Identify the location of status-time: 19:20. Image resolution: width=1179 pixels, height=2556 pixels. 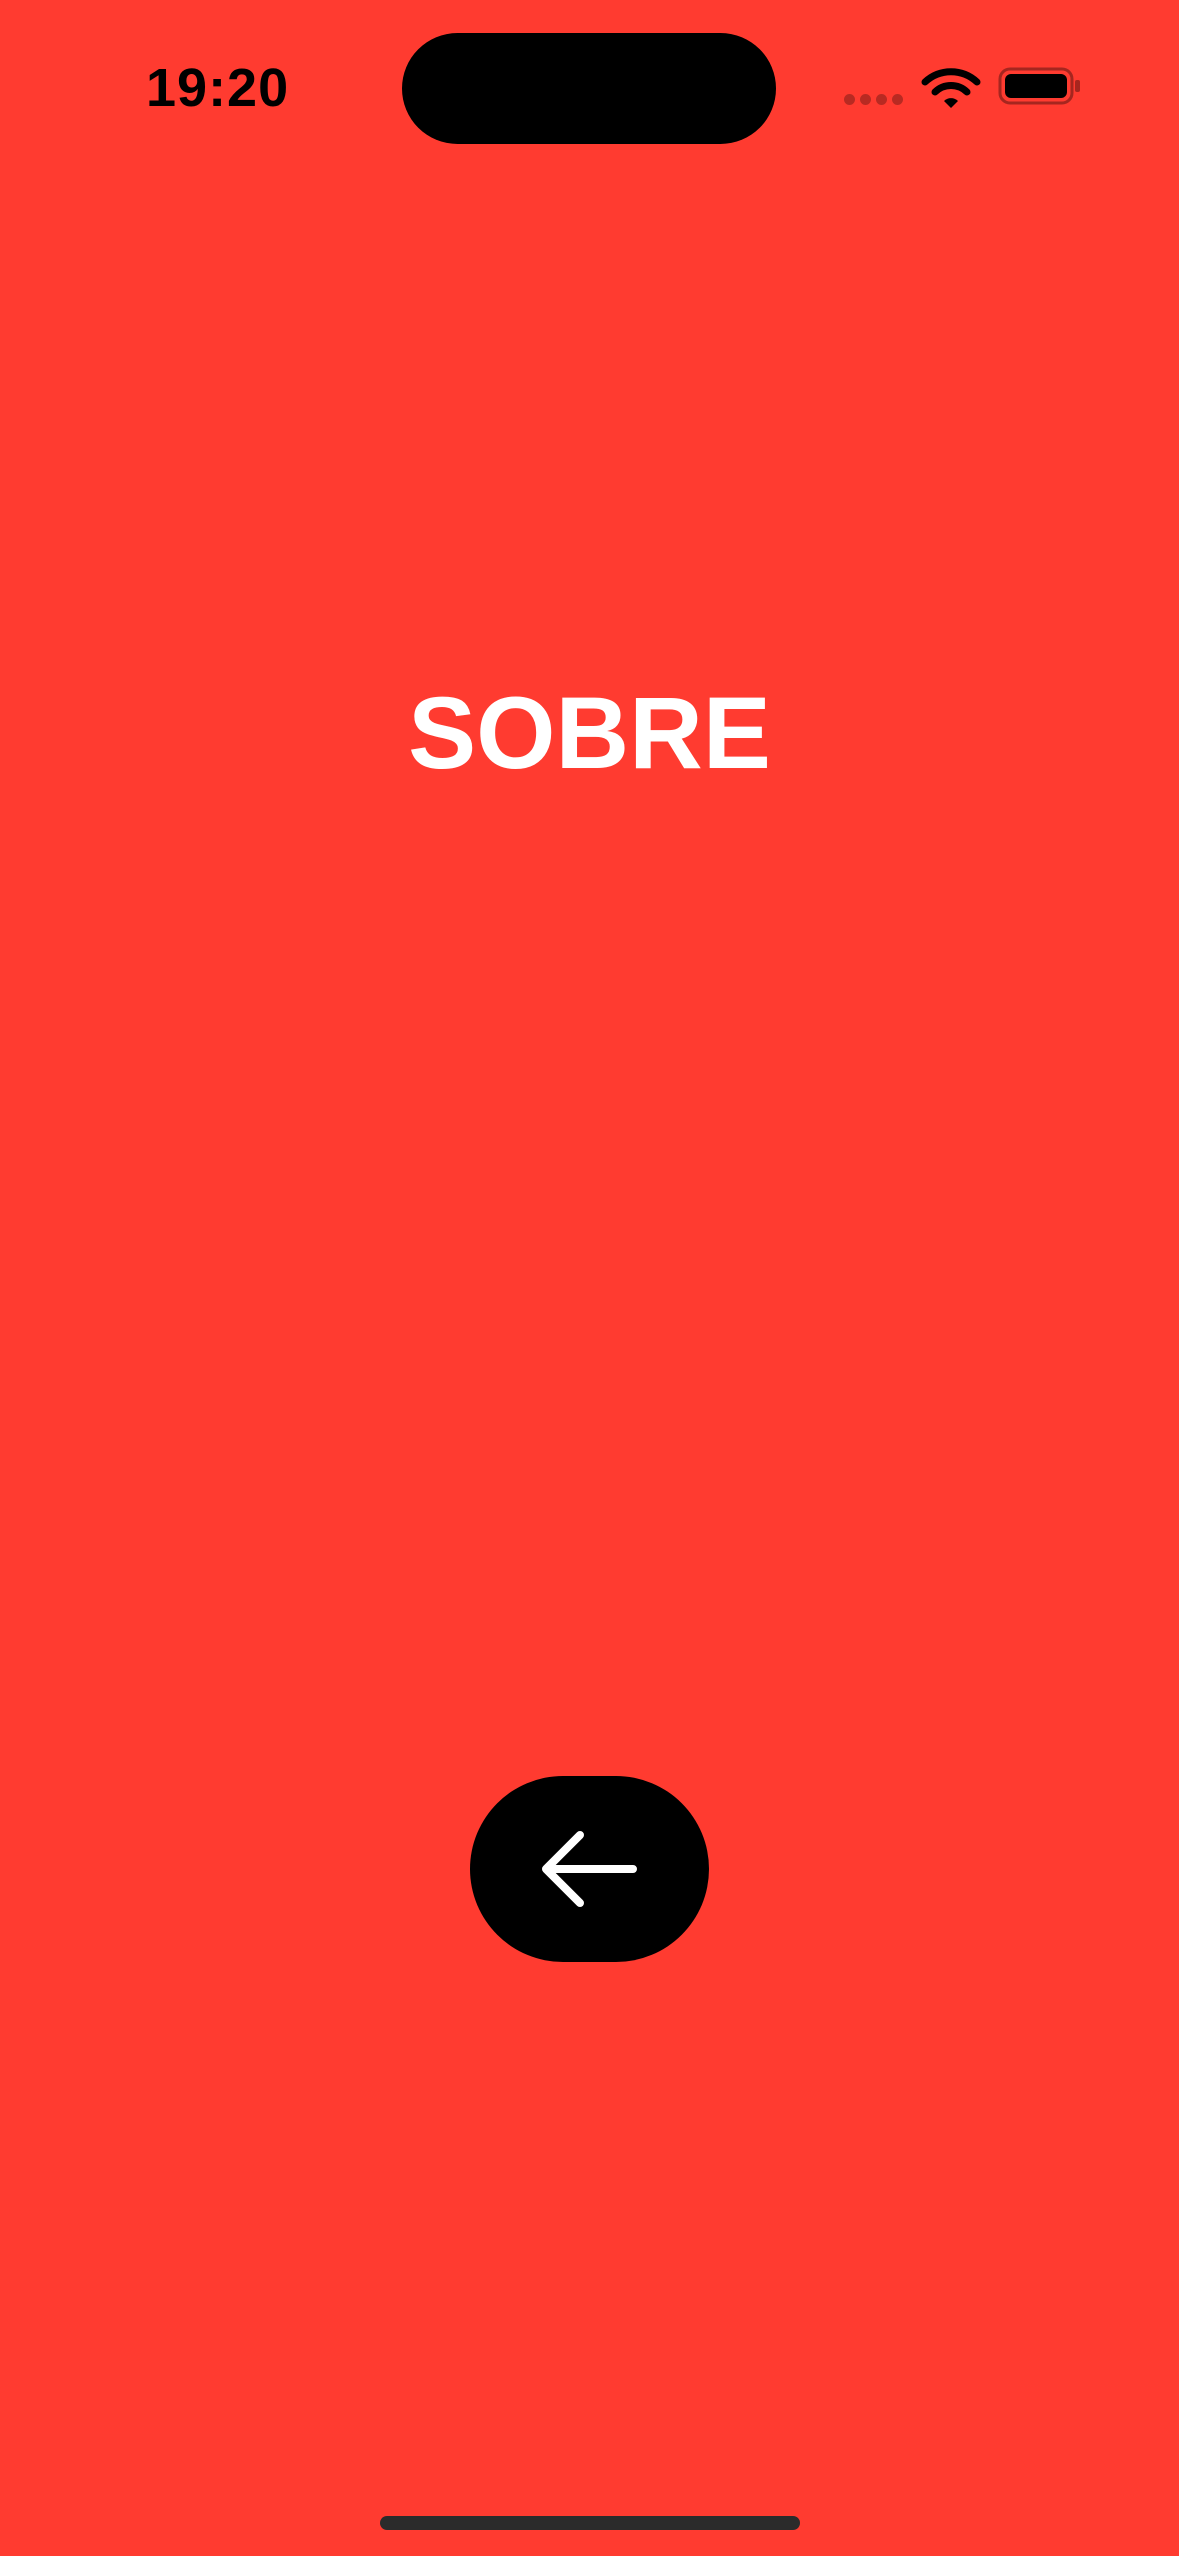
(218, 88).